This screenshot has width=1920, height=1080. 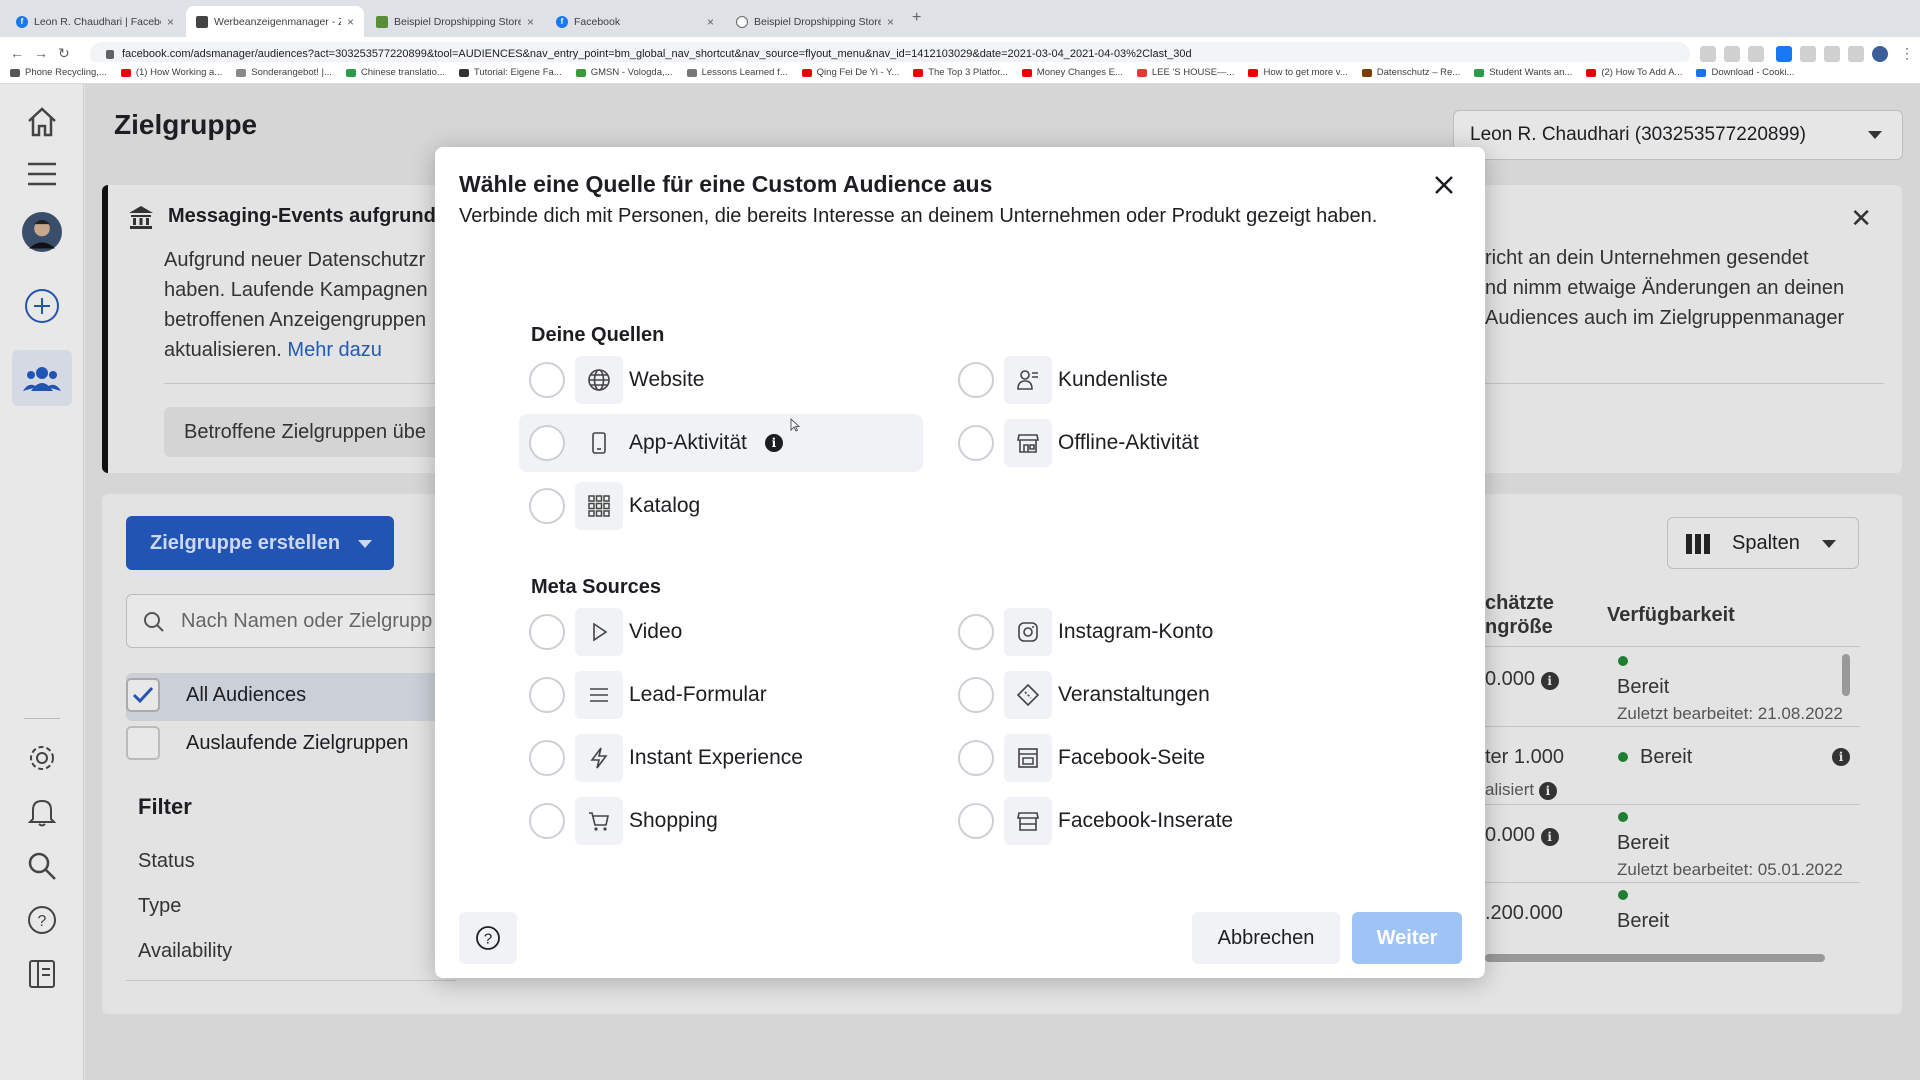 What do you see at coordinates (1519, 627) in the screenshot?
I see `column-header-size: ngröße` at bounding box center [1519, 627].